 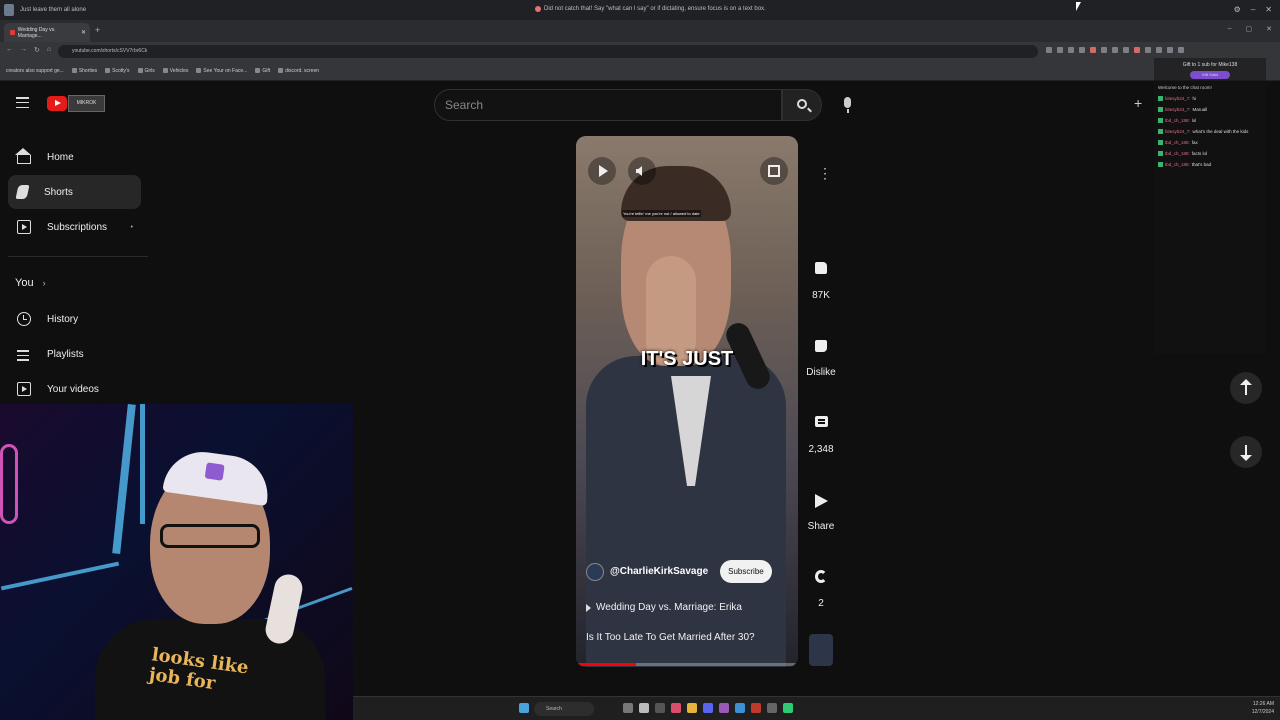 What do you see at coordinates (24, 319) in the screenshot?
I see `history-icon` at bounding box center [24, 319].